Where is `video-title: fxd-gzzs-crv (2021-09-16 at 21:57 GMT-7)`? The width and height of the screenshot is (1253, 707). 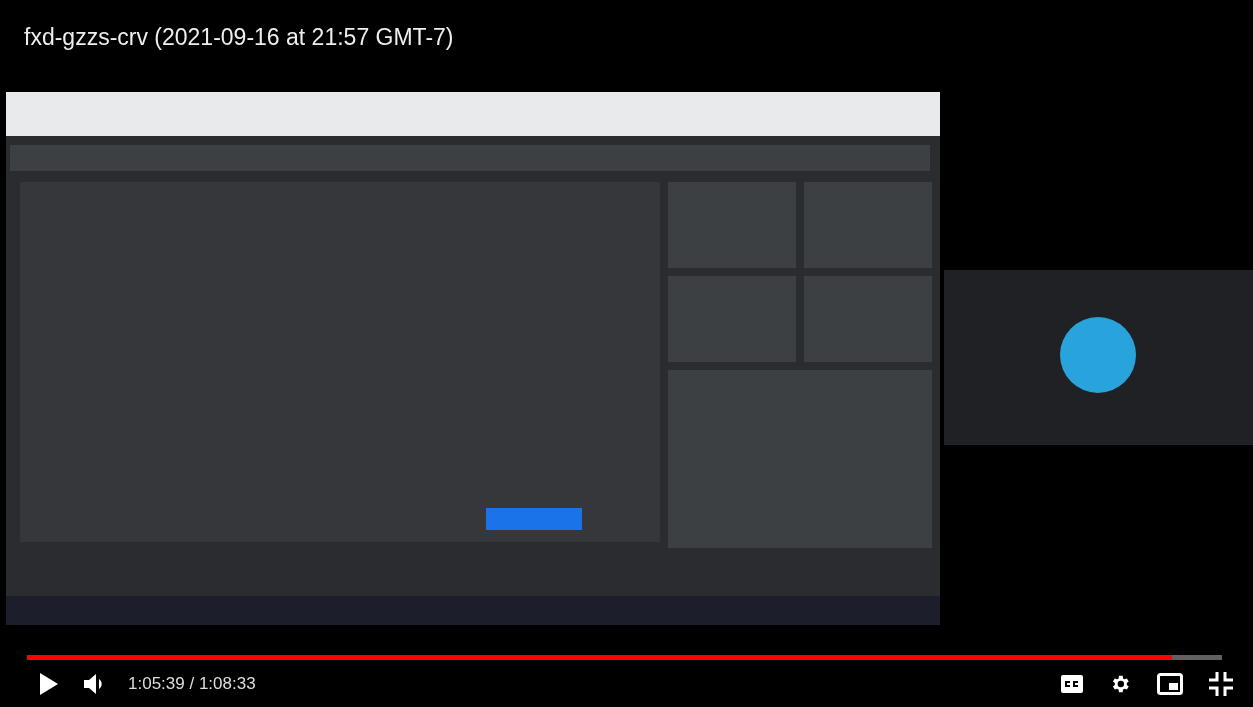 video-title: fxd-gzzs-crv (2021-09-16 at 21:57 GMT-7) is located at coordinates (239, 37).